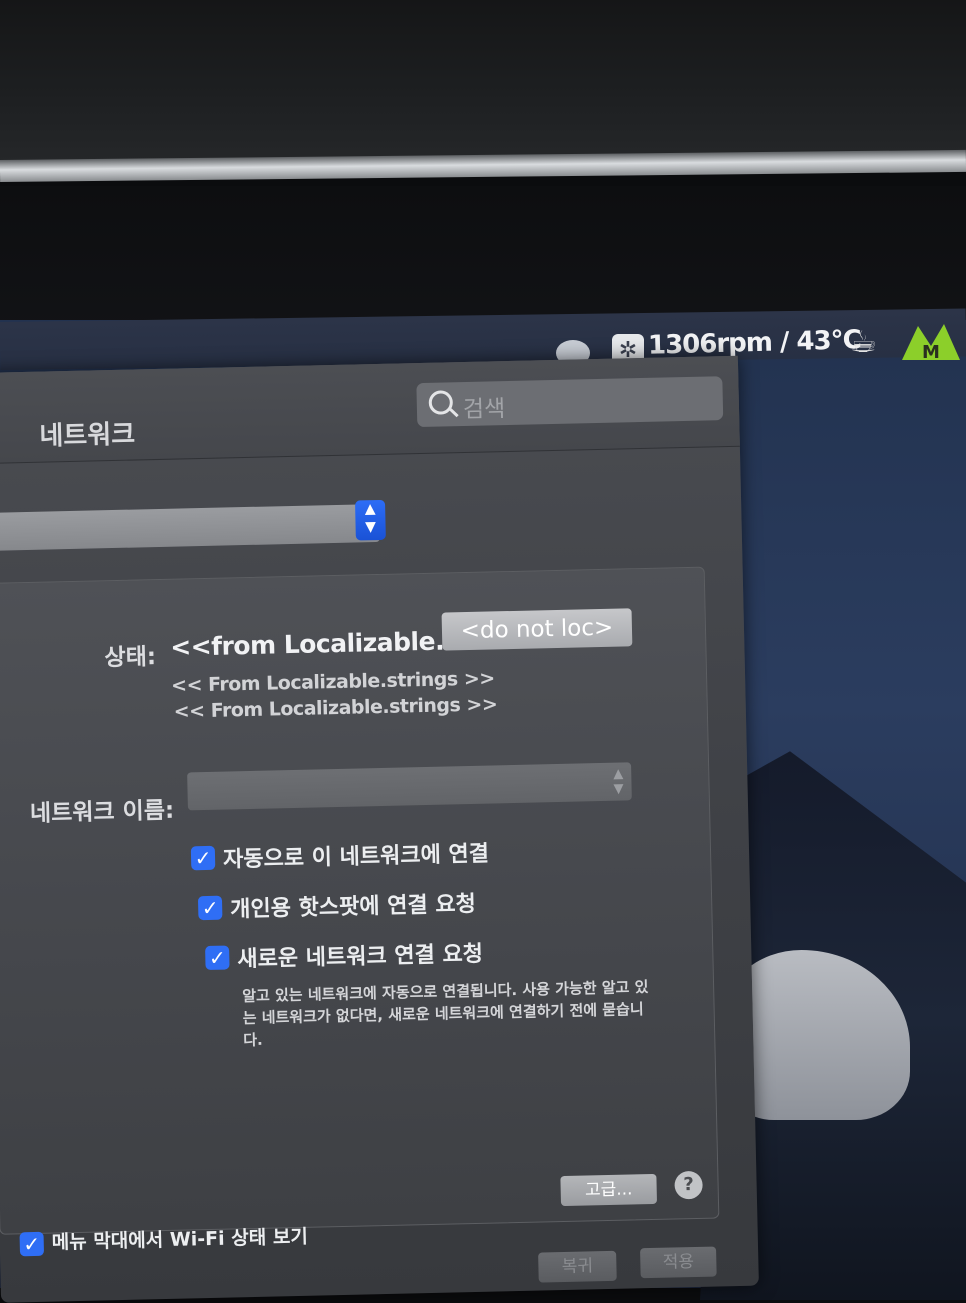 The height and width of the screenshot is (1303, 966). I want to click on ask-new-network-label: 새로운 네트워크 연결 요청, so click(360, 957).